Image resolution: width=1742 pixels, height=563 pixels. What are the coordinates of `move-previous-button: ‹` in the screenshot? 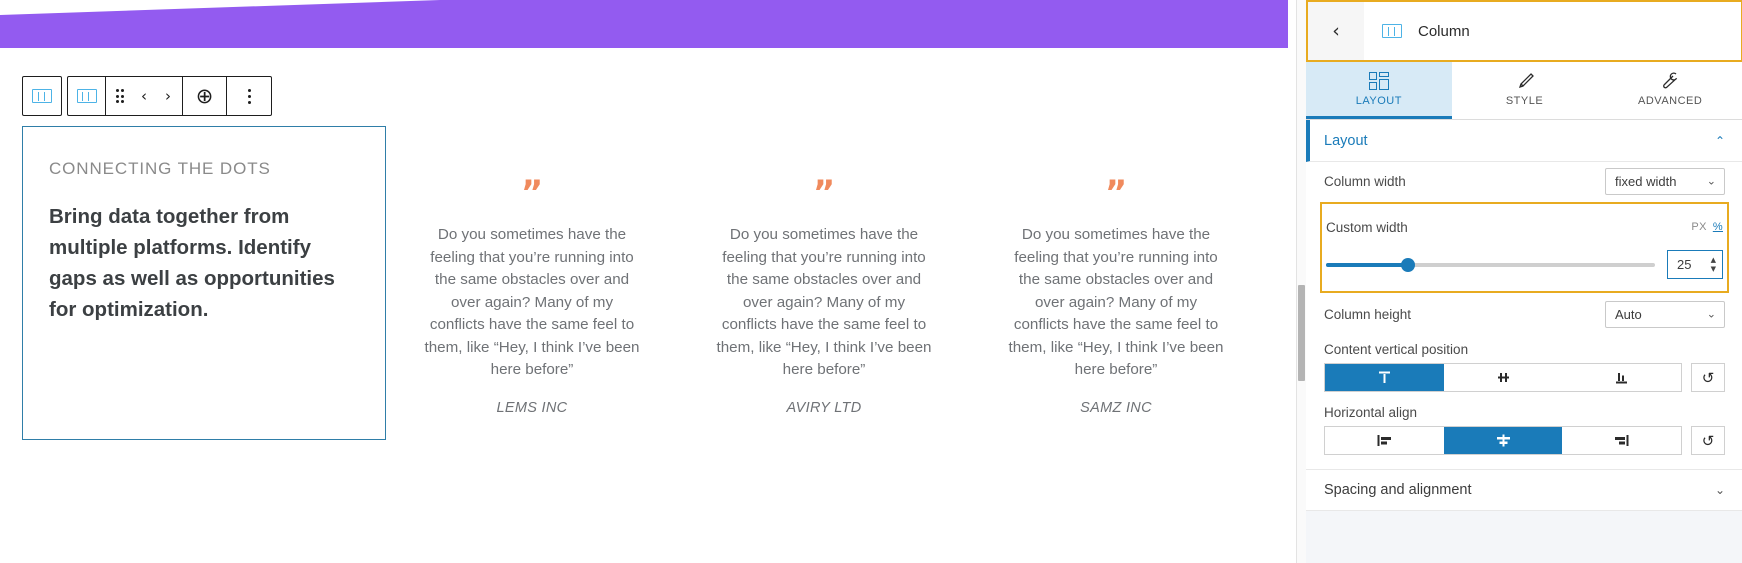 It's located at (144, 95).